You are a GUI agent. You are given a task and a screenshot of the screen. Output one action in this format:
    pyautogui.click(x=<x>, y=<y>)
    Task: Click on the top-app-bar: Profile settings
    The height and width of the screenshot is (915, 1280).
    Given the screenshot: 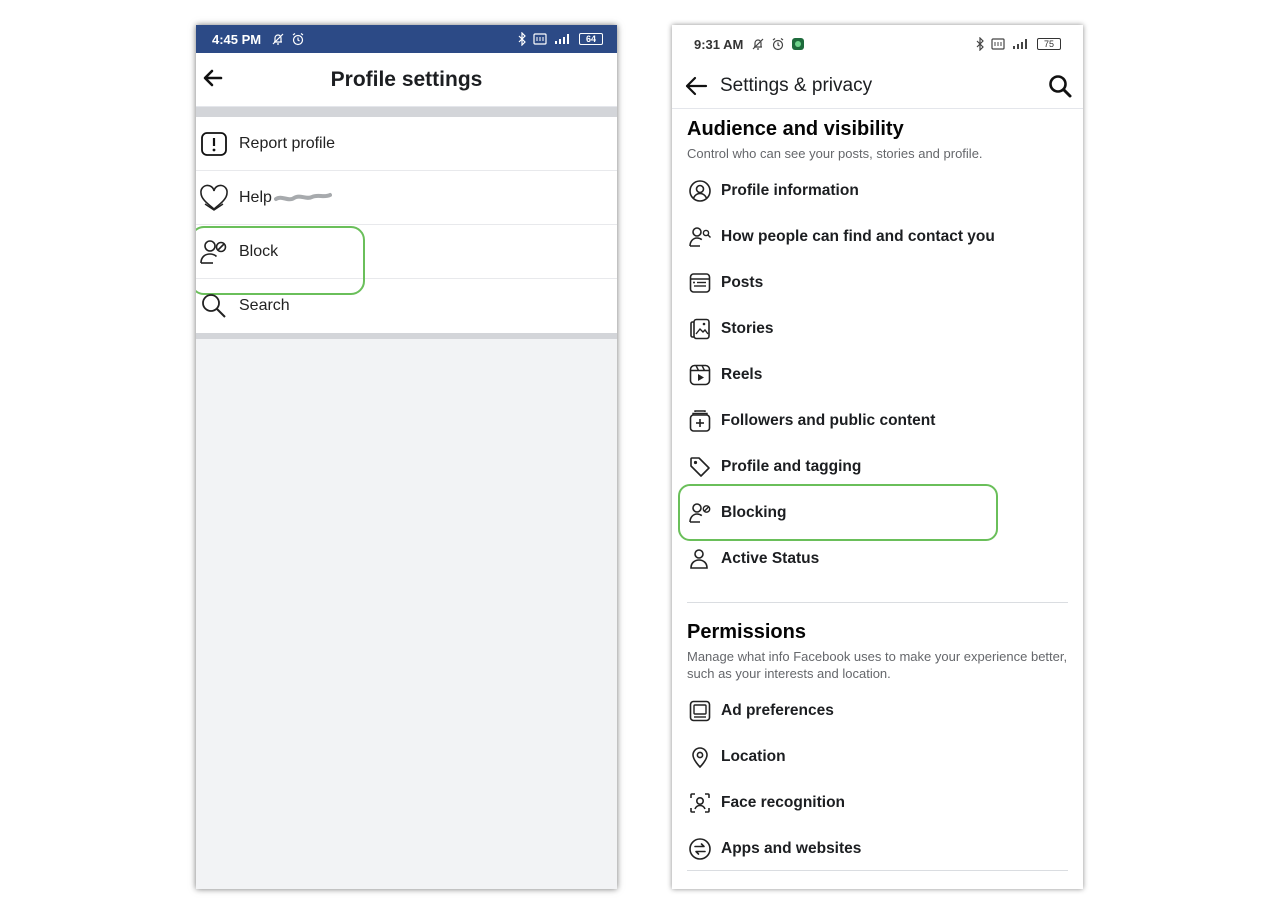 What is the action you would take?
    pyautogui.click(x=406, y=80)
    